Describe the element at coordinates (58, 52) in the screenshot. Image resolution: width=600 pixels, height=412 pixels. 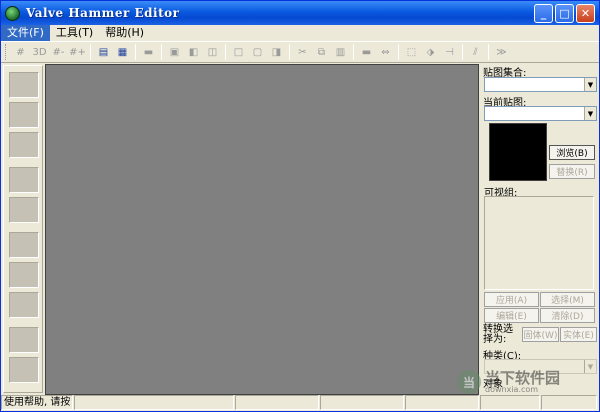
I see `grid-smaller-icon: #-` at that location.